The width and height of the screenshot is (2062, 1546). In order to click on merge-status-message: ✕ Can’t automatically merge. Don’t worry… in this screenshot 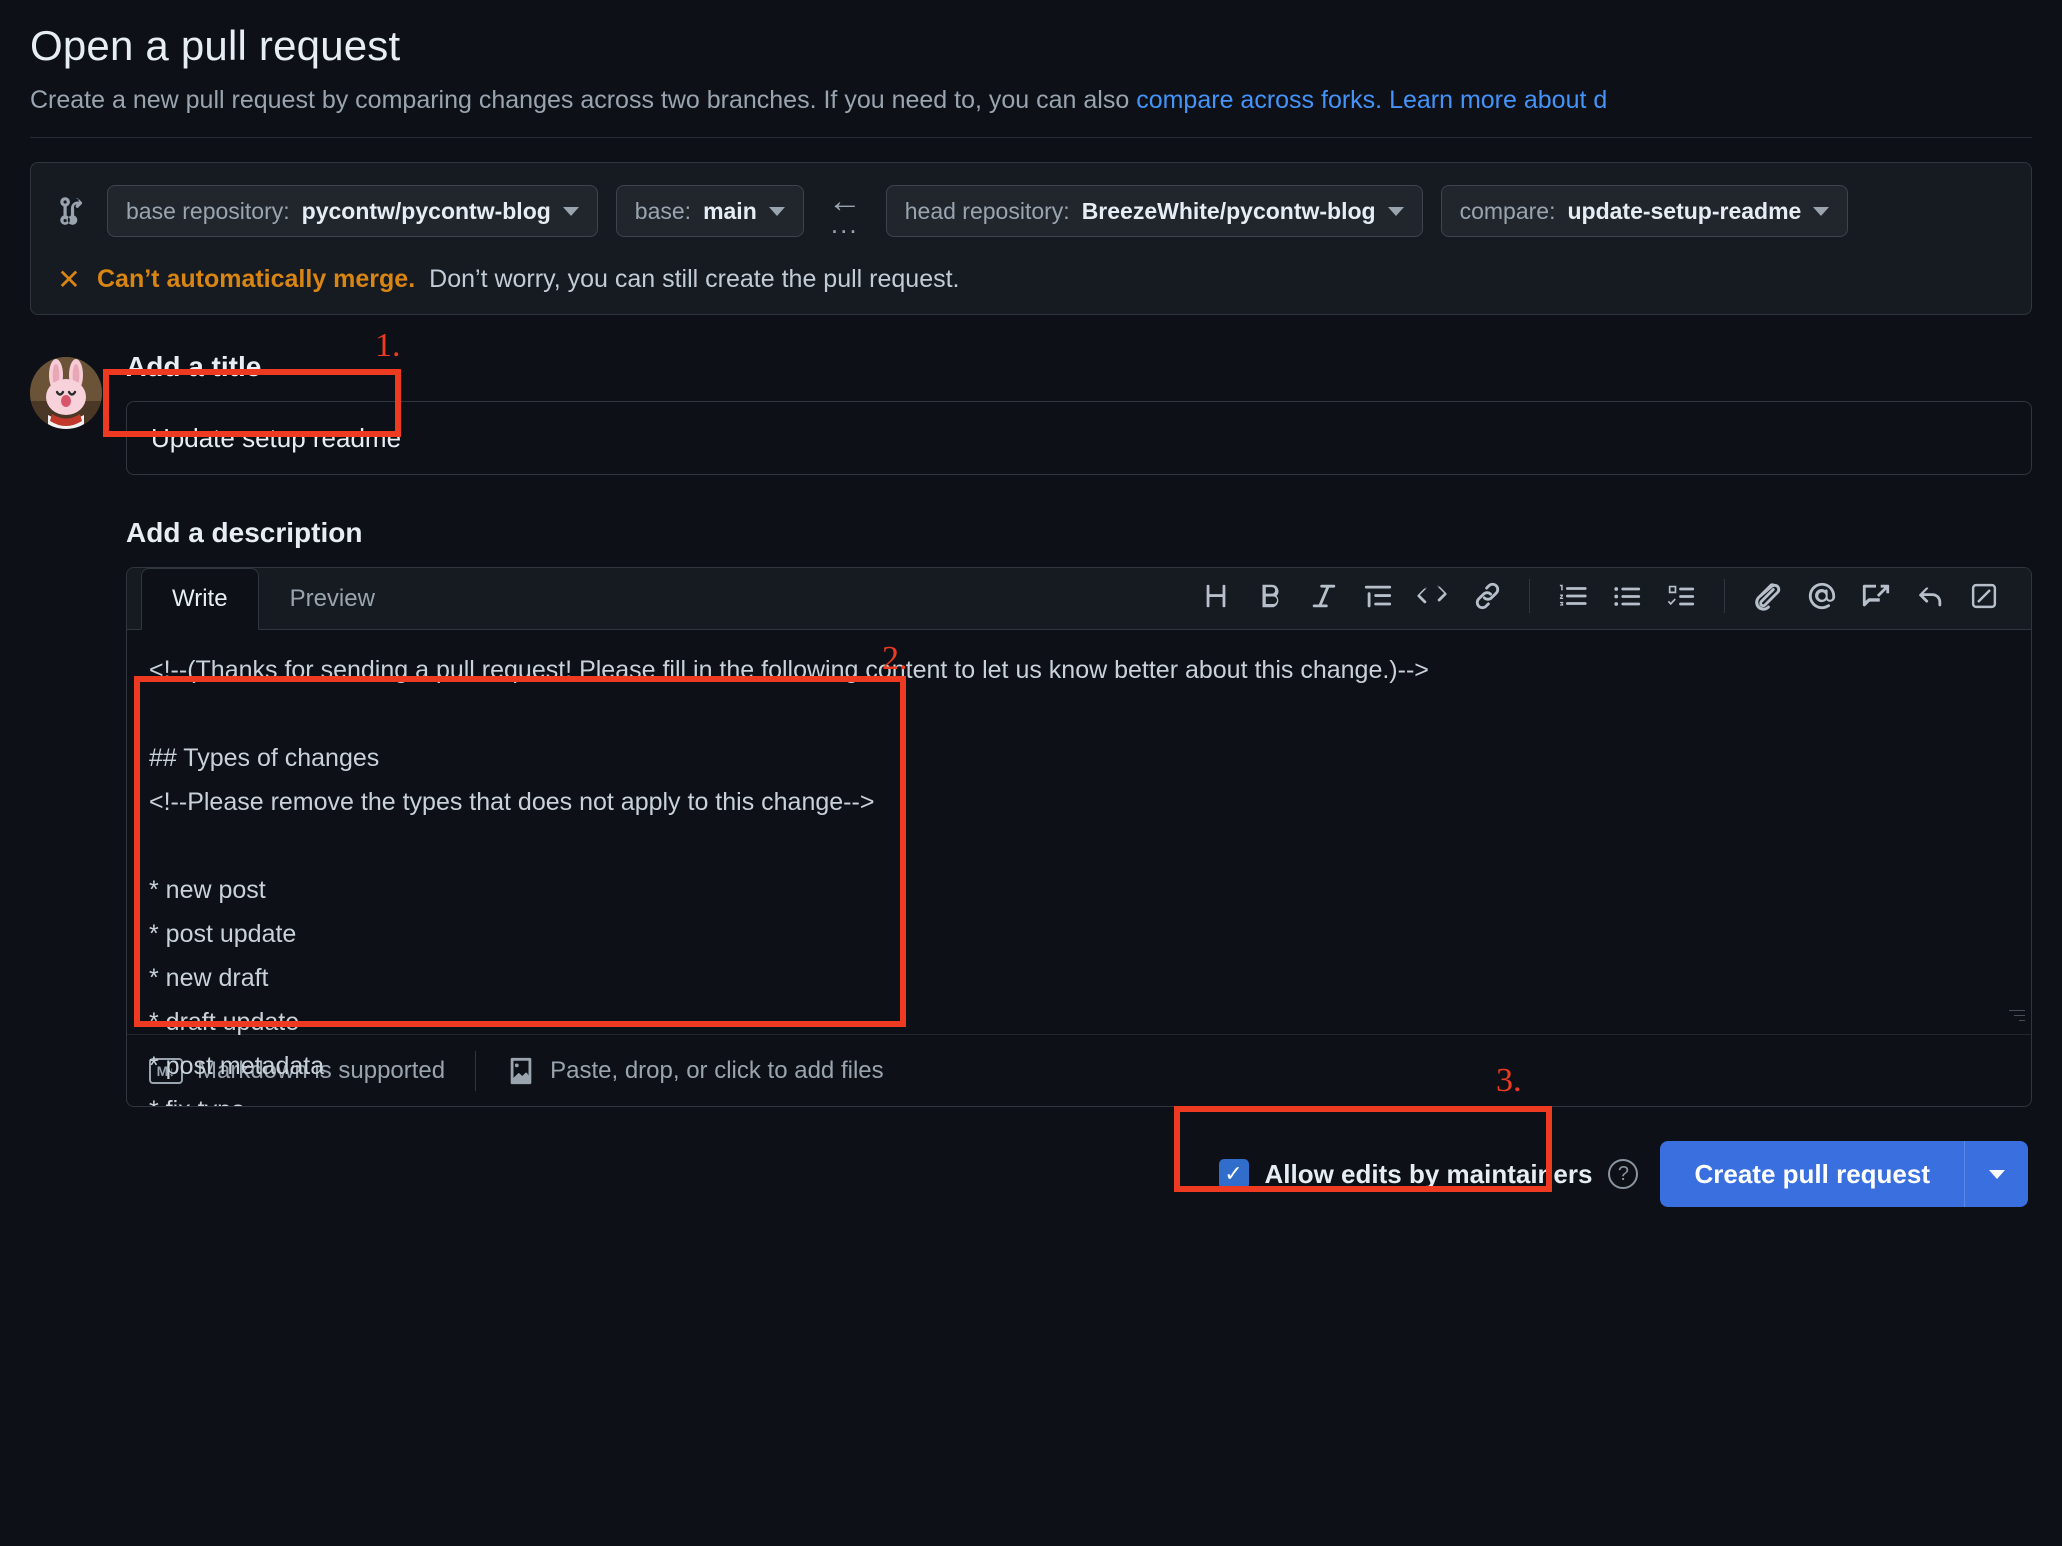, I will do `click(1031, 279)`.